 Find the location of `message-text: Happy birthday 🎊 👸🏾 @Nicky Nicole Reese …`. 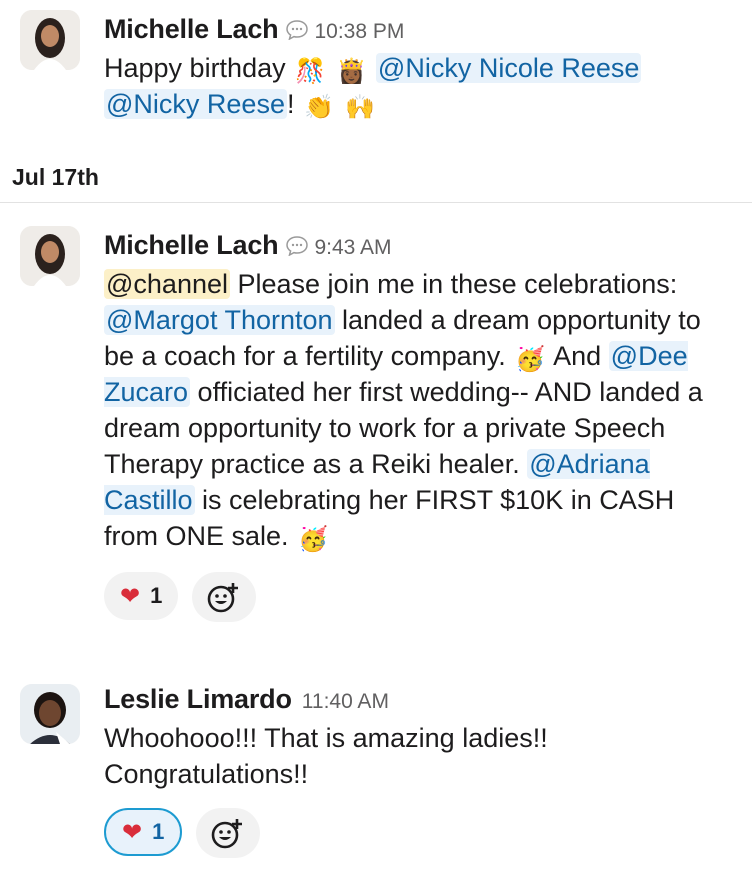

message-text: Happy birthday 🎊 👸🏾 @Nicky Nicole Reese … is located at coordinates (414, 86).